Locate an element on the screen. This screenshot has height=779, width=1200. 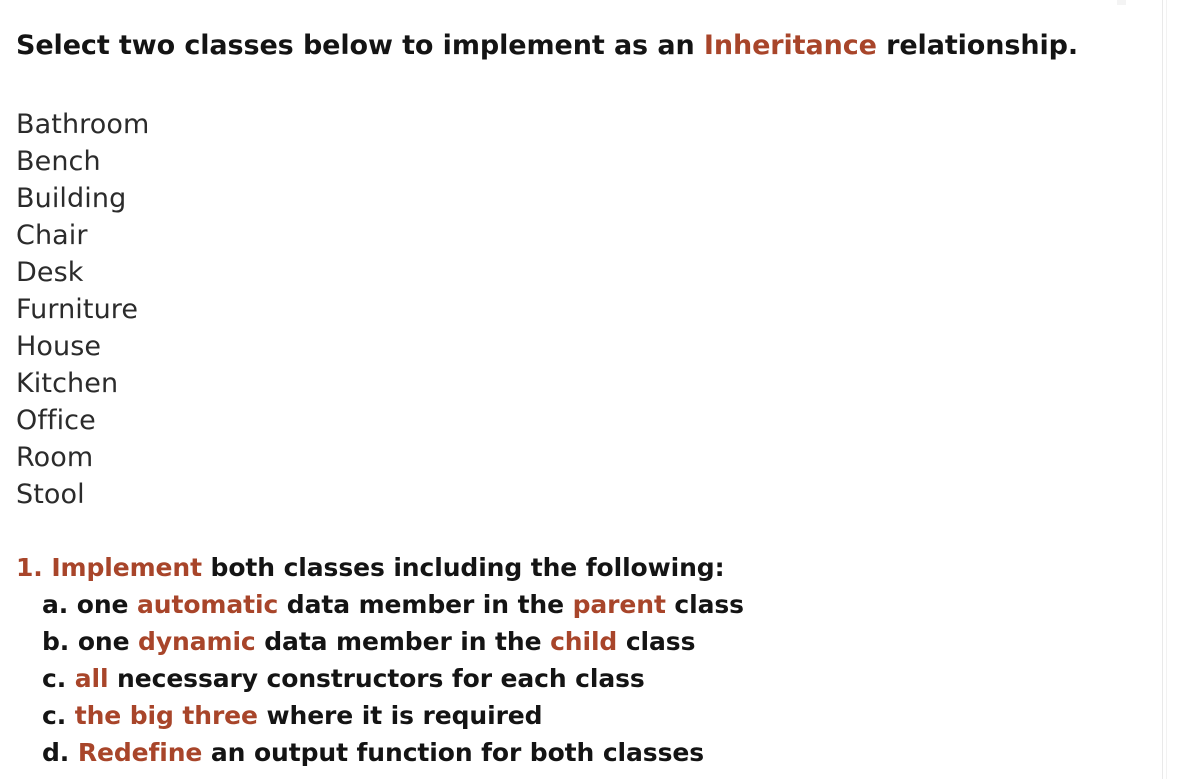
requirement-marker: d. is located at coordinates (56, 752).